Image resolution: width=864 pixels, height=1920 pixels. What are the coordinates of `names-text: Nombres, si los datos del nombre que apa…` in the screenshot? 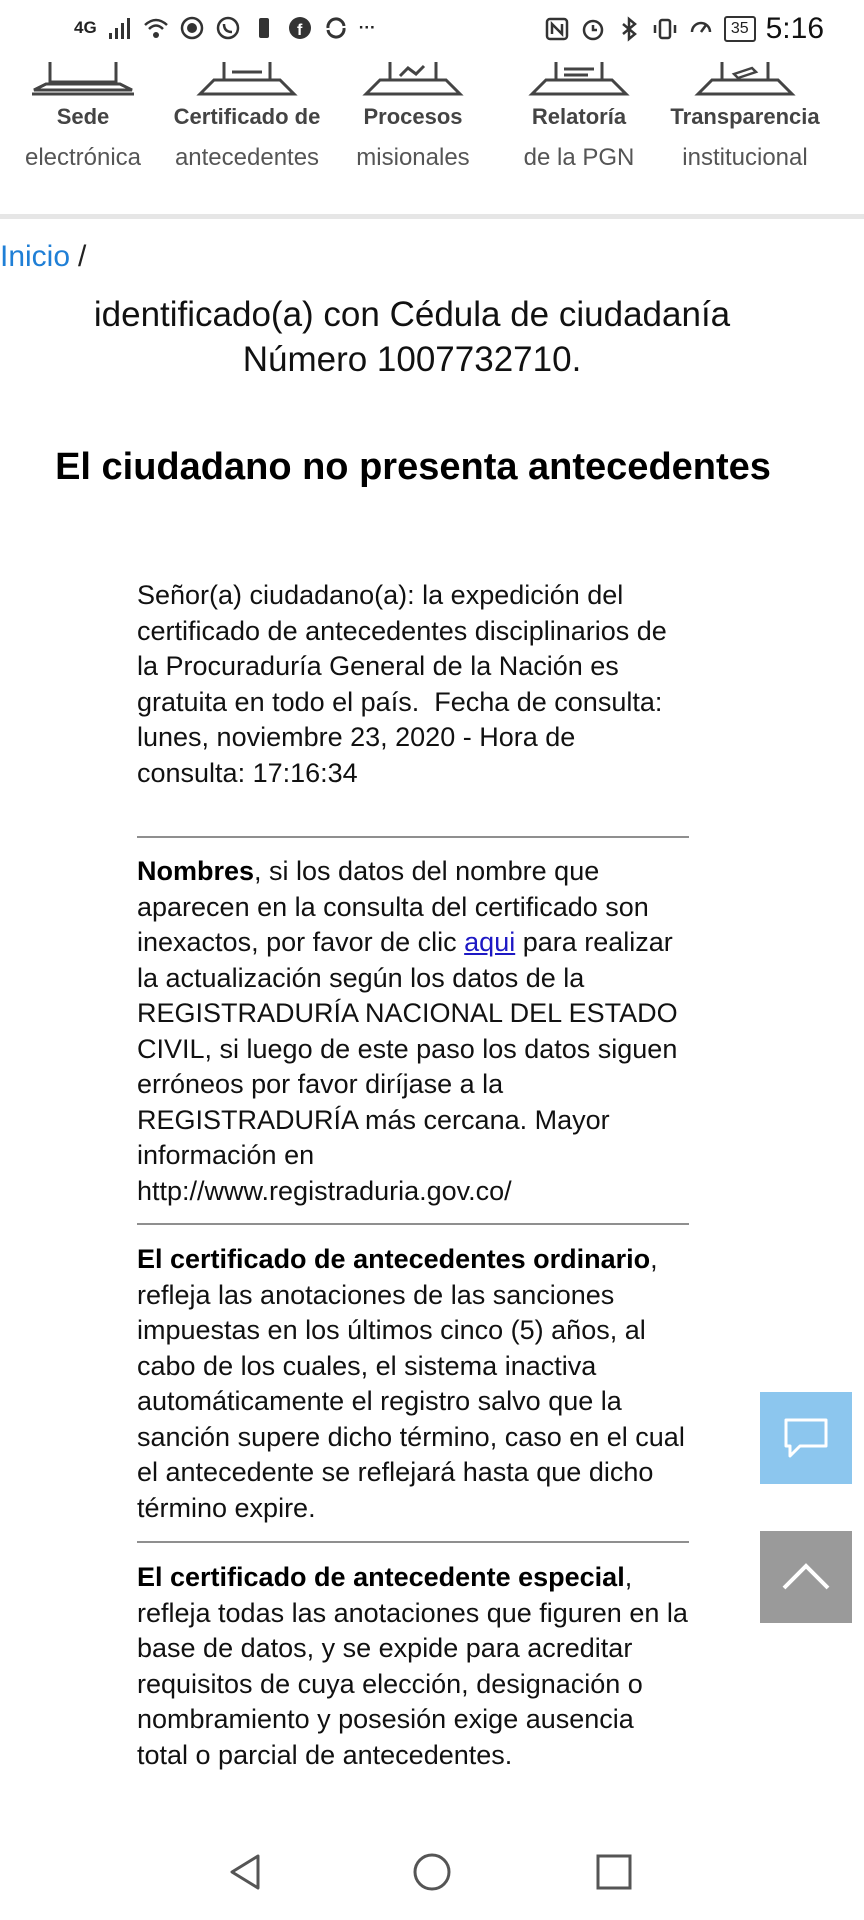 It's located at (413, 1031).